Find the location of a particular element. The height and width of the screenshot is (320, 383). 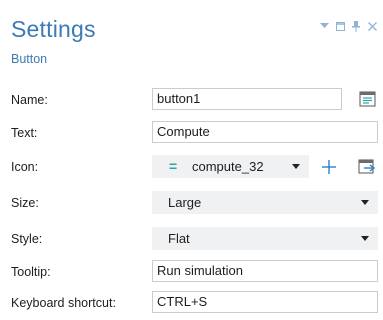

size-select-value: Large is located at coordinates (185, 202).